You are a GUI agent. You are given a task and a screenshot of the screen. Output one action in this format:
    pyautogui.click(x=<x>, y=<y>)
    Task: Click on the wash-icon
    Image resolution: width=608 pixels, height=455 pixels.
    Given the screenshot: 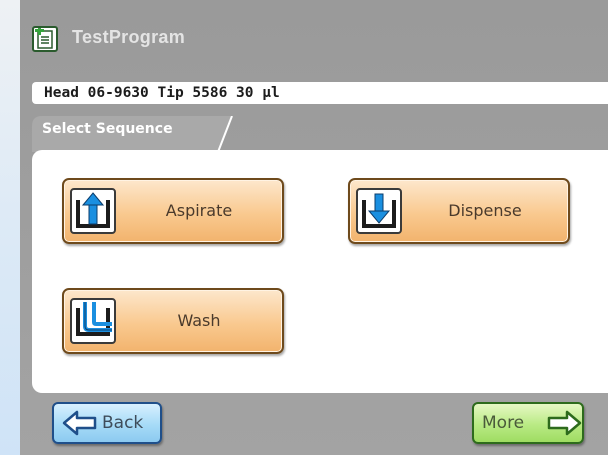 What is the action you would take?
    pyautogui.click(x=93, y=321)
    